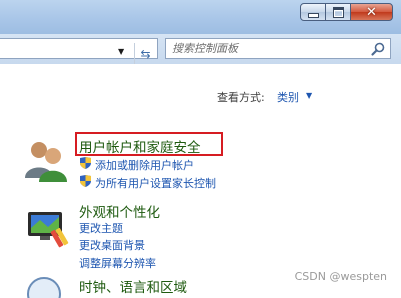 Image resolution: width=401 pixels, height=298 pixels. I want to click on category-clock-language: 时钟、语言和区域, so click(133, 286).